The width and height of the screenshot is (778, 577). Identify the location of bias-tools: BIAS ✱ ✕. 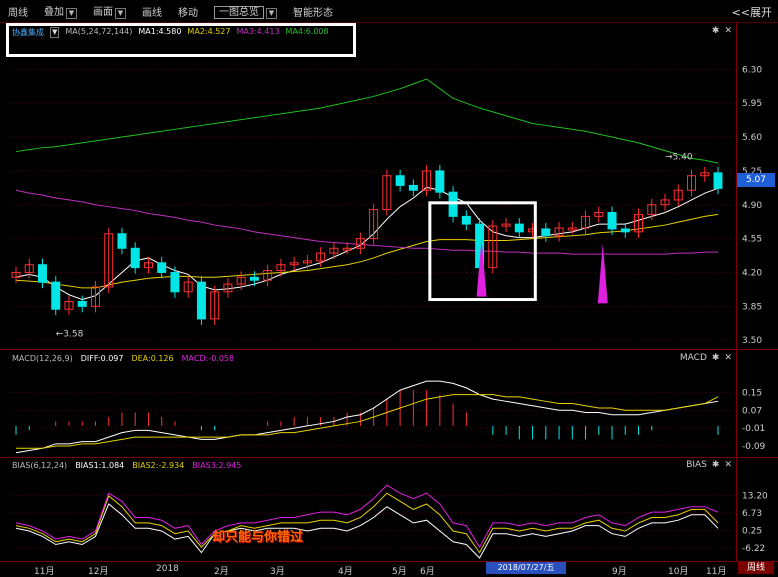
(709, 465).